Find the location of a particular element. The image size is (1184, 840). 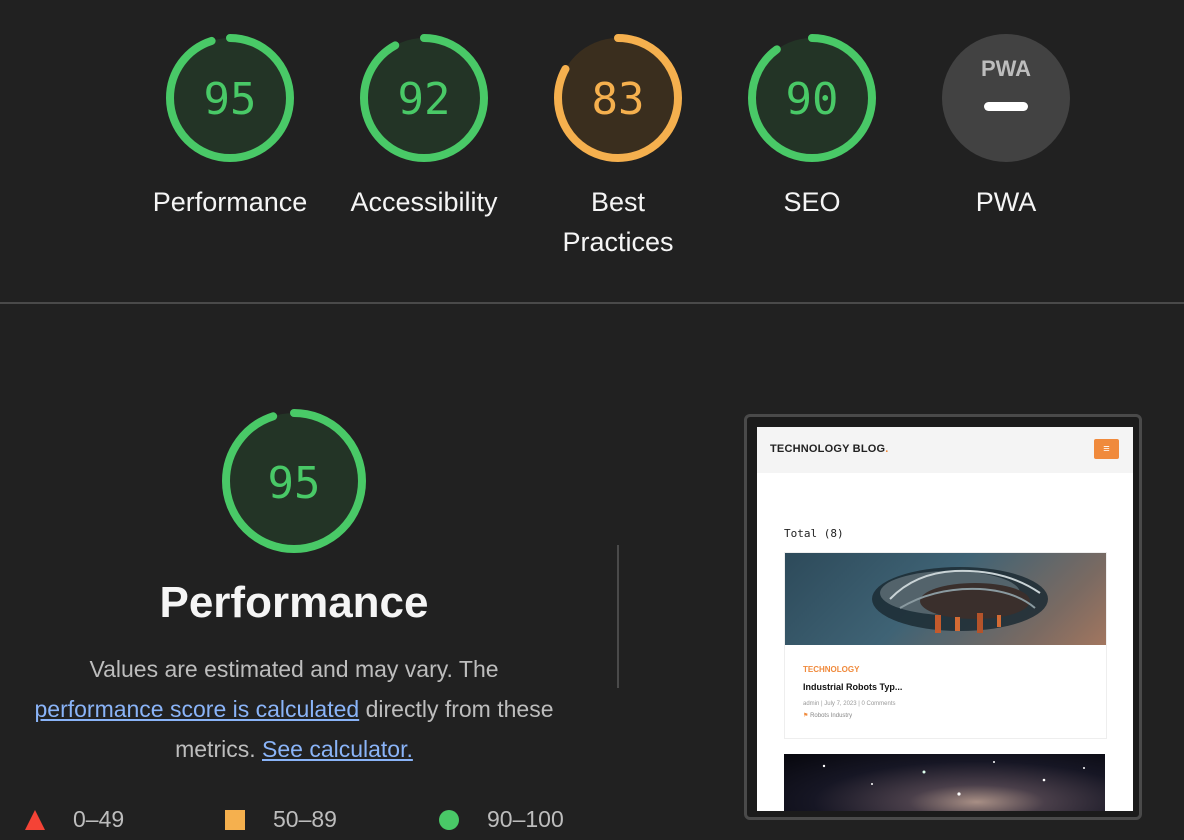

gauge-accessibility: 92 Accessibility is located at coordinates (424, 127).